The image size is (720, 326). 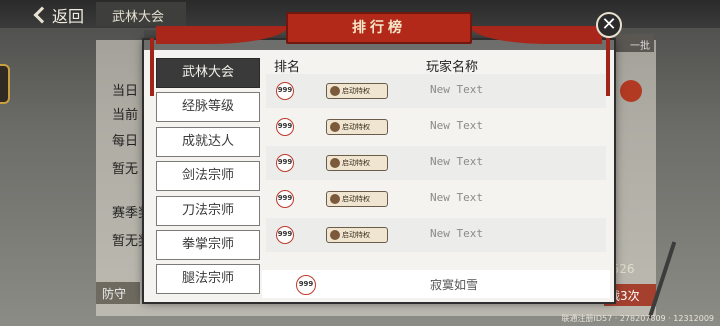 I want to click on self-player-name: 寂寞如雪, so click(x=454, y=285).